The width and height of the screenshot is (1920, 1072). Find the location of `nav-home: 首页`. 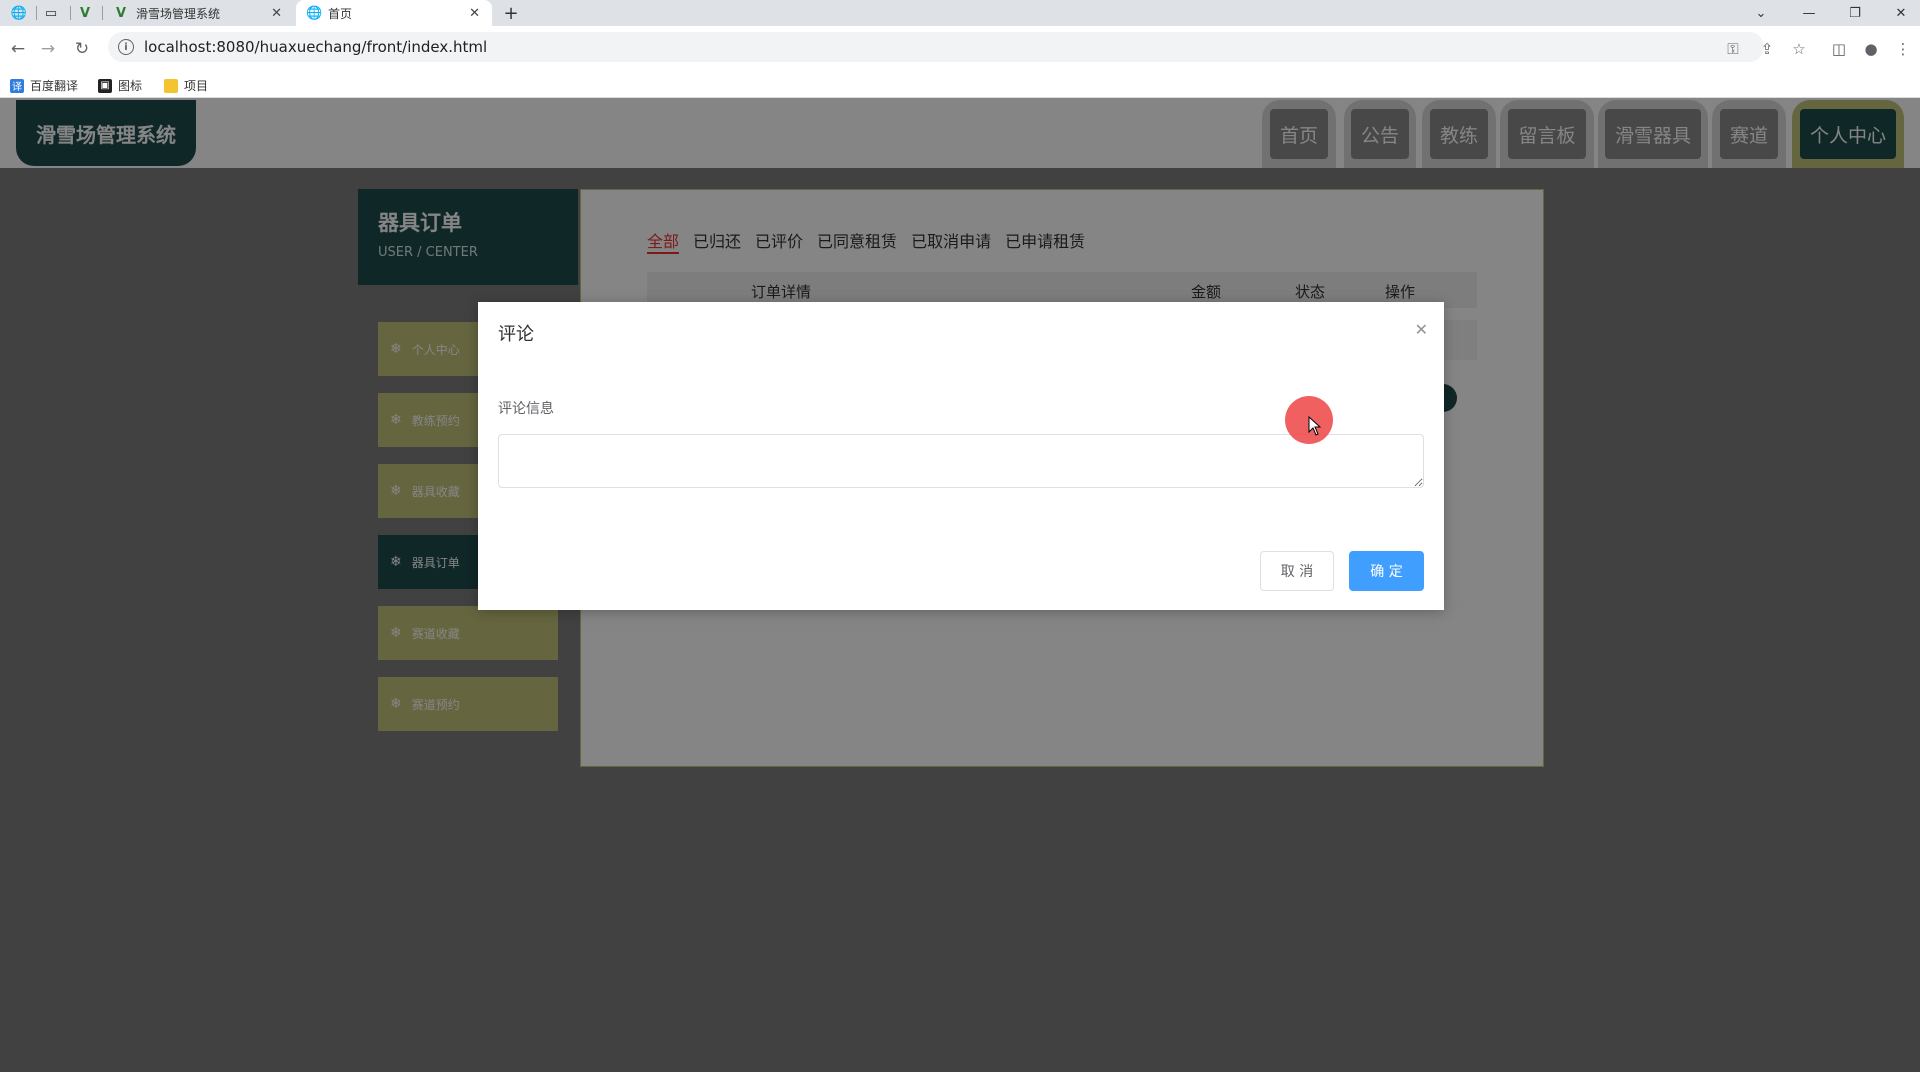

nav-home: 首页 is located at coordinates (1299, 134).